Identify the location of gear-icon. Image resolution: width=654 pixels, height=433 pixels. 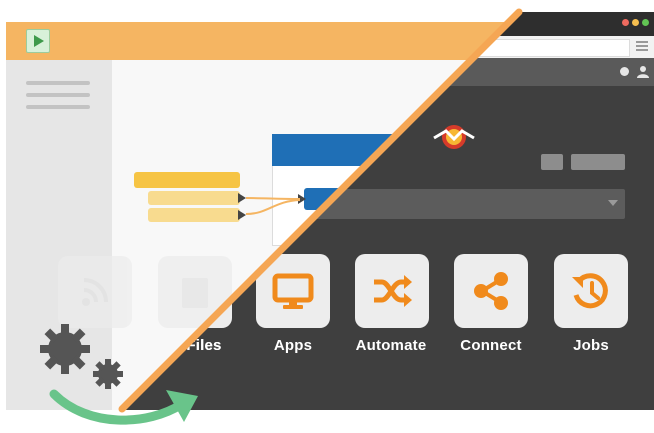
(65, 349).